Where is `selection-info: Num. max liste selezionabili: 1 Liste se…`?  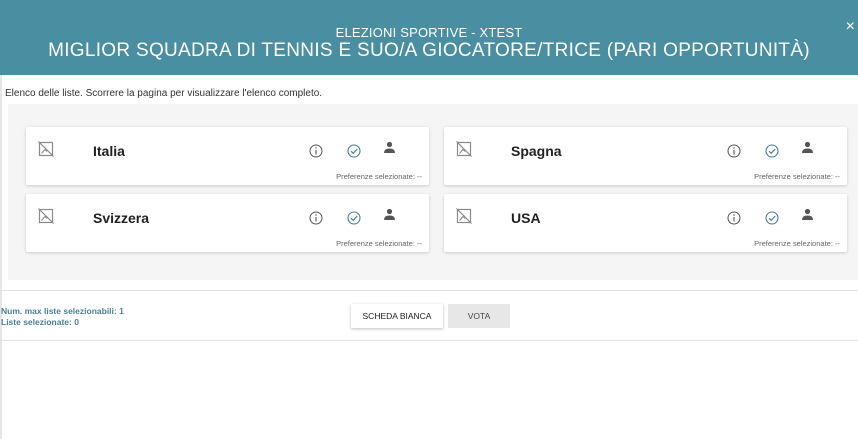 selection-info: Num. max liste selezionabili: 1 Liste se… is located at coordinates (62, 317).